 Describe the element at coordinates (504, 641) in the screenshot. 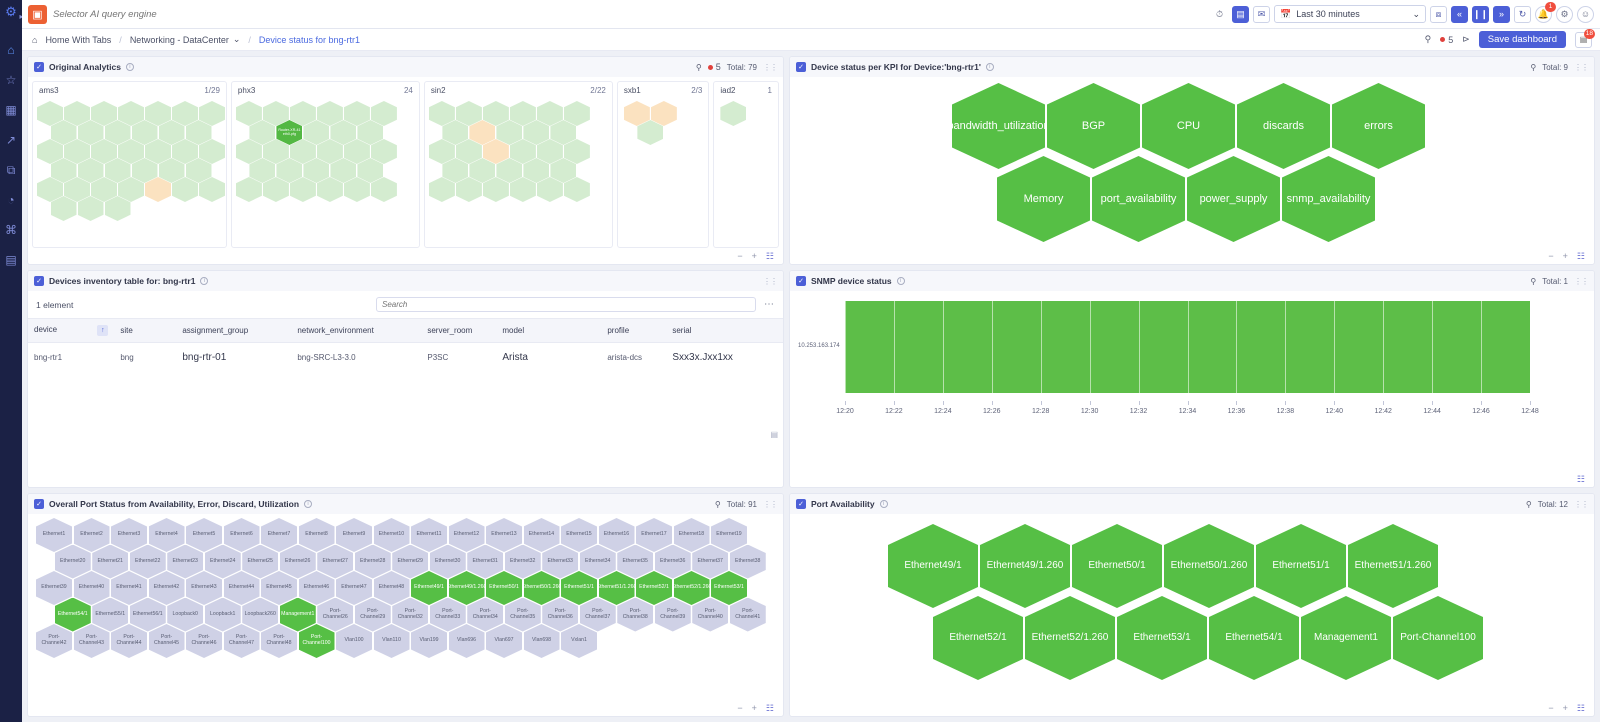

I see `port-hex-Vlan697: Vlan697` at that location.